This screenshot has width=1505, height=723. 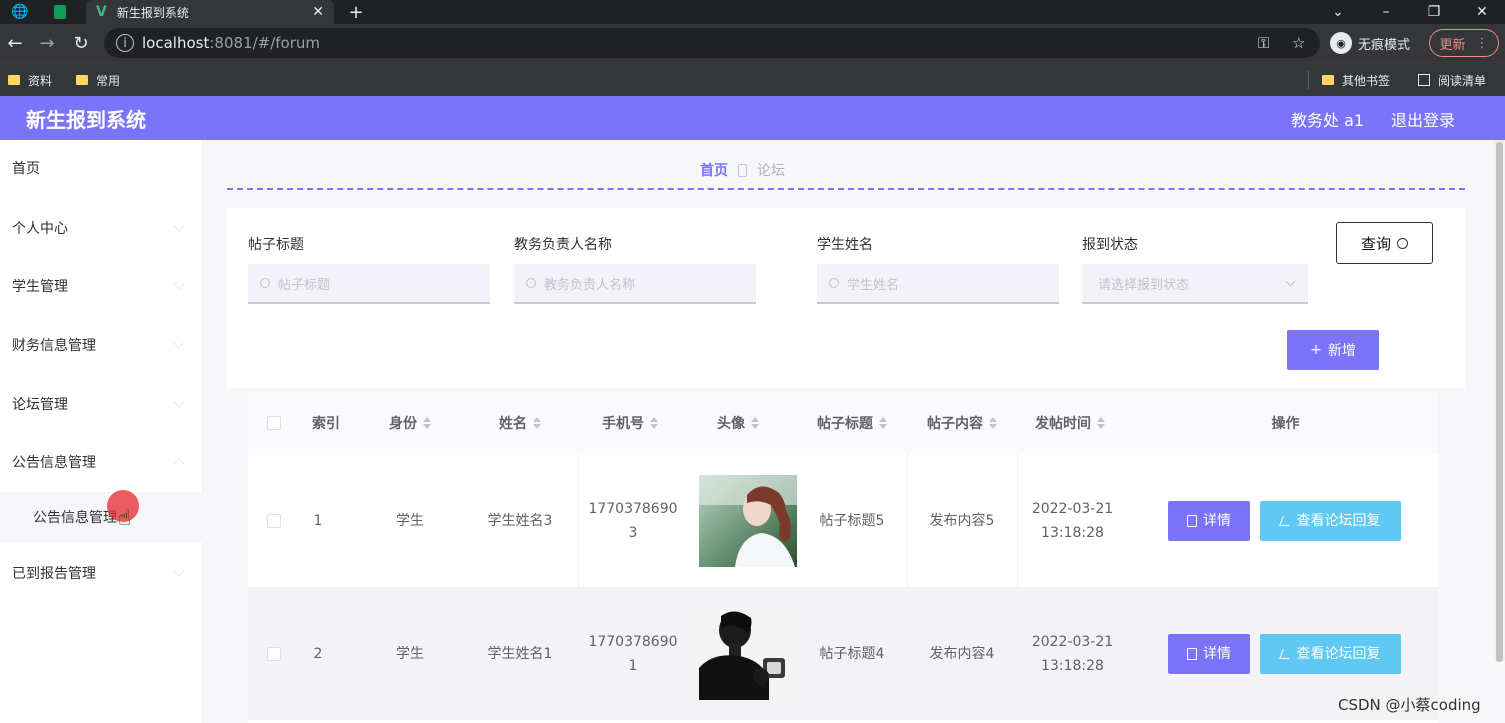 I want to click on post-content-cell: 发布内容4, so click(x=962, y=653).